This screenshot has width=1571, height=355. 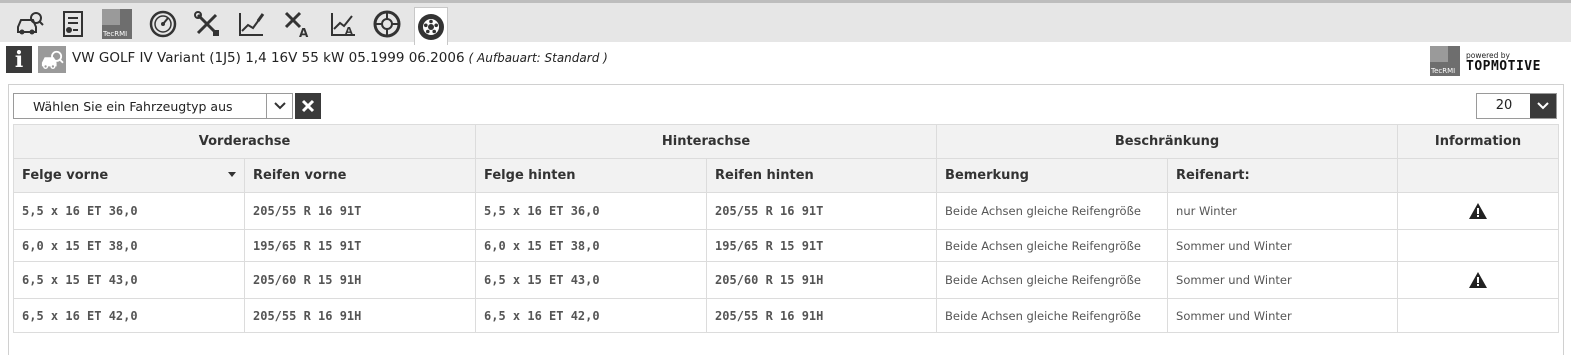 I want to click on document-list-icon, so click(x=73, y=24).